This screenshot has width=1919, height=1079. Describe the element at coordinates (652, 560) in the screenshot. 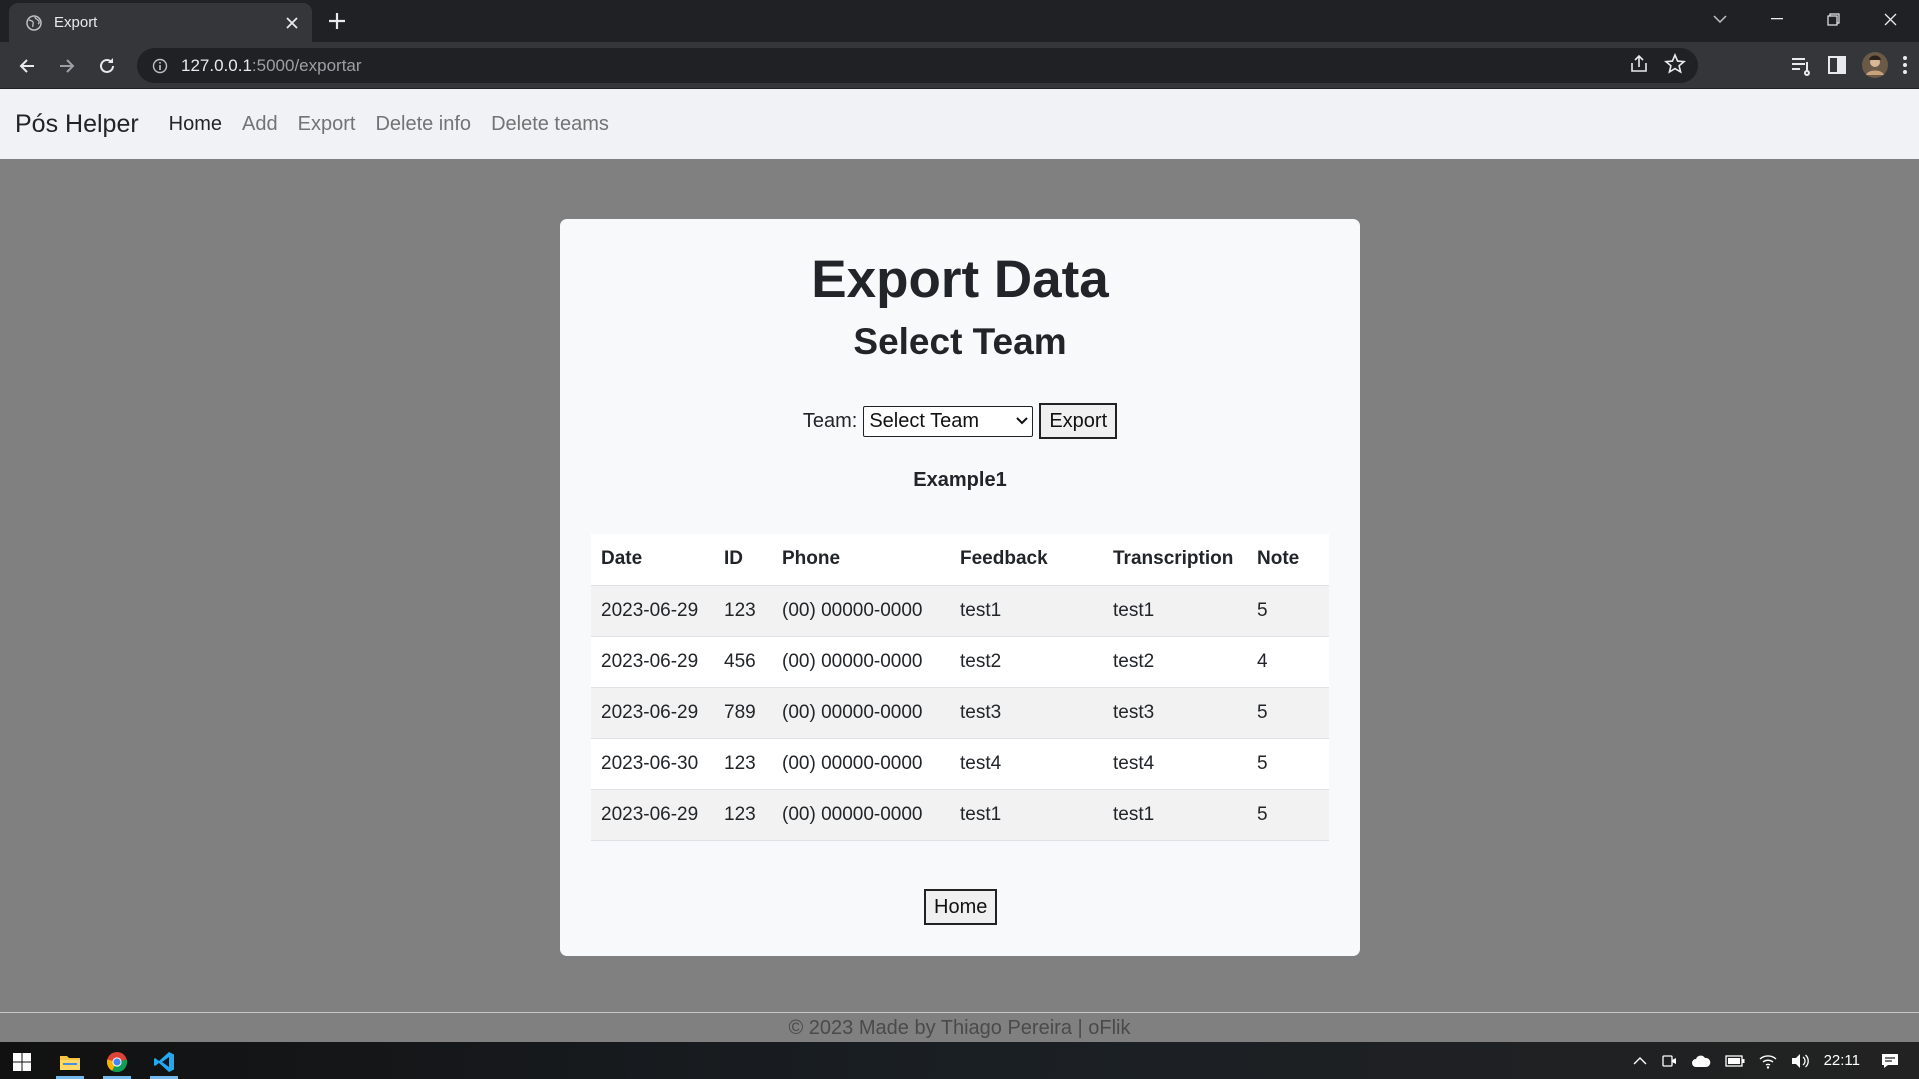

I see `column-header-date: Date` at that location.